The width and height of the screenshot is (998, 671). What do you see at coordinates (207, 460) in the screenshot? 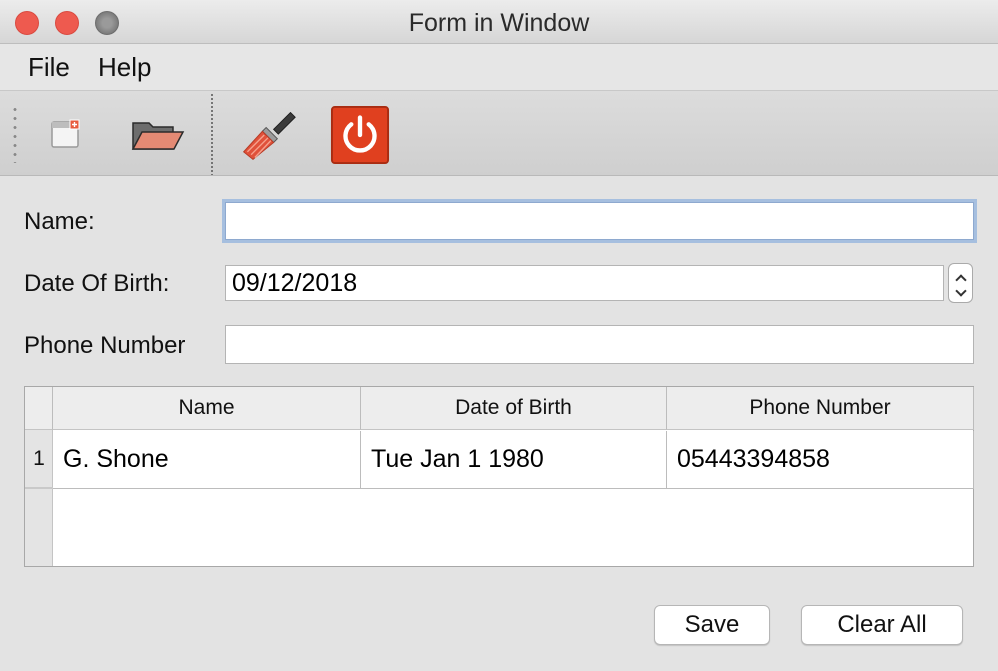
I see `table-cell: G. Shone` at bounding box center [207, 460].